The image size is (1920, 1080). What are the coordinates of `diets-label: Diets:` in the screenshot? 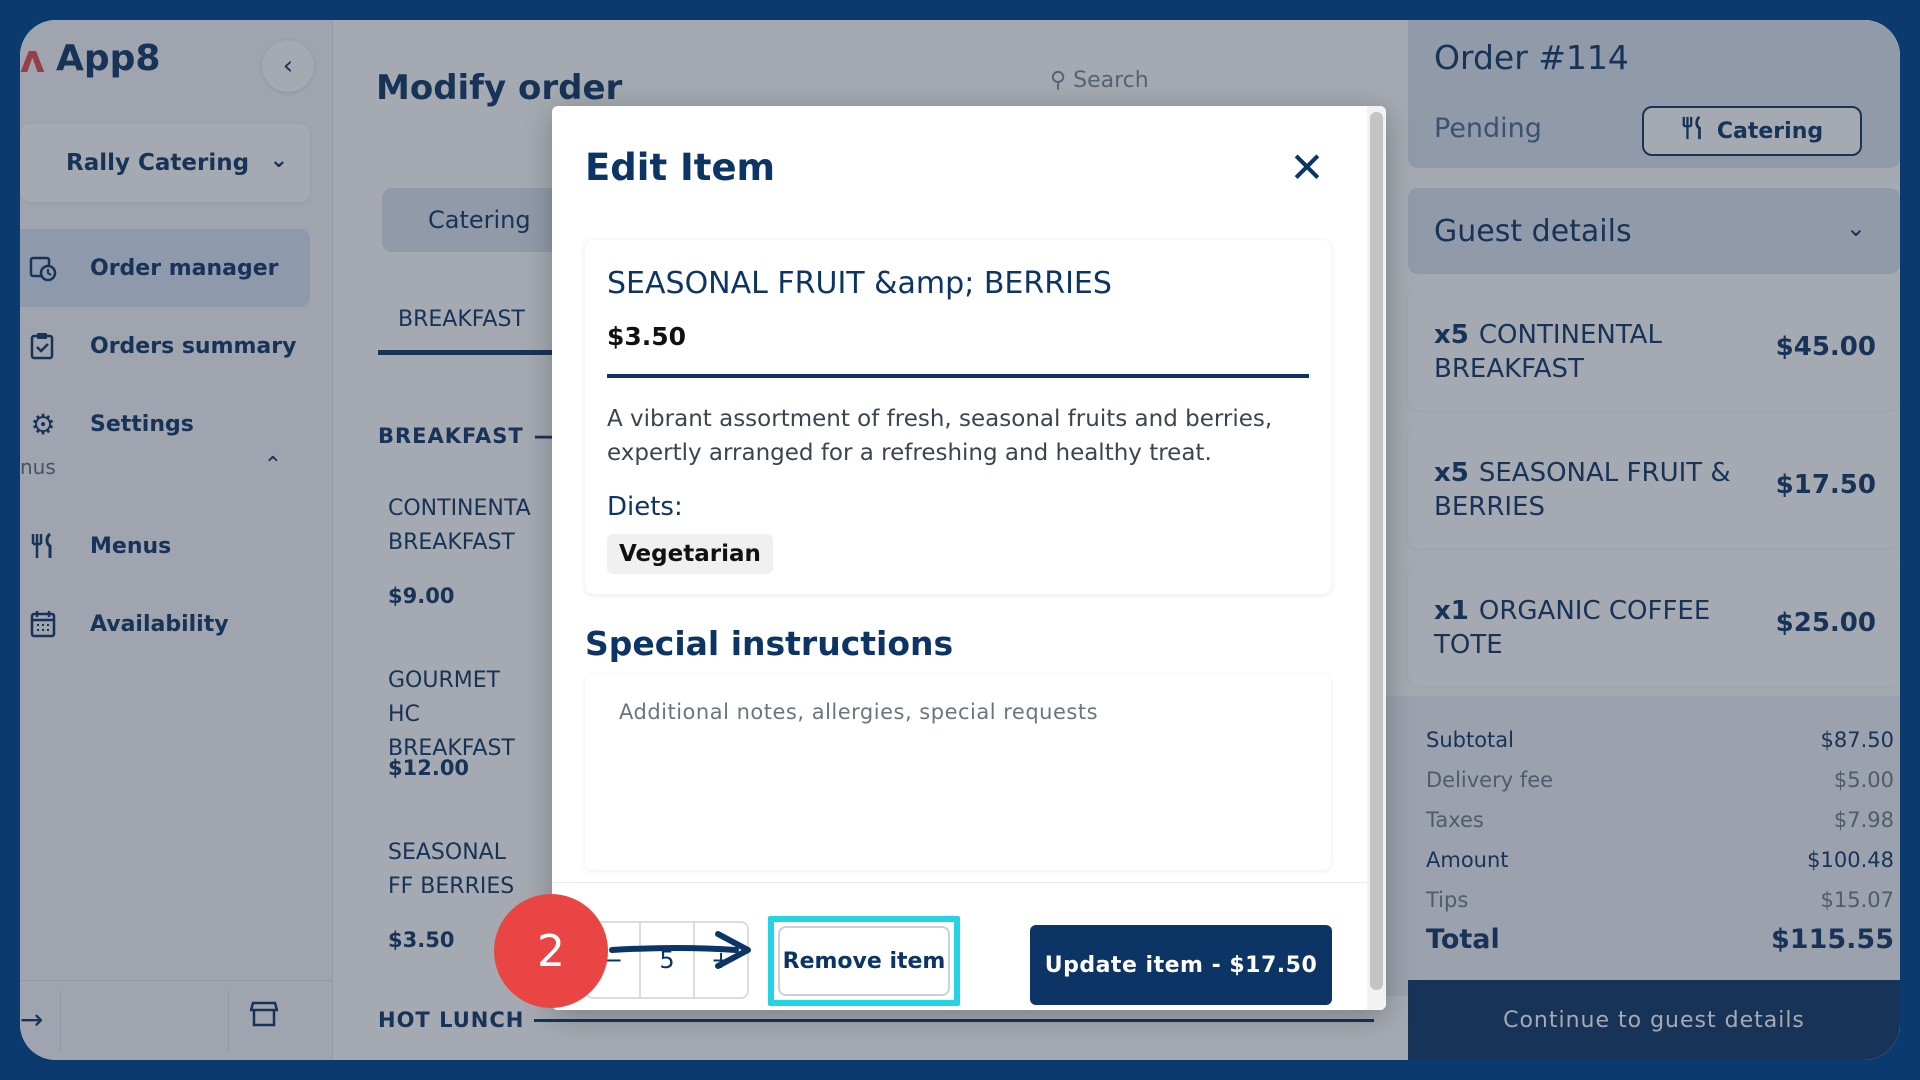 It's located at (645, 507).